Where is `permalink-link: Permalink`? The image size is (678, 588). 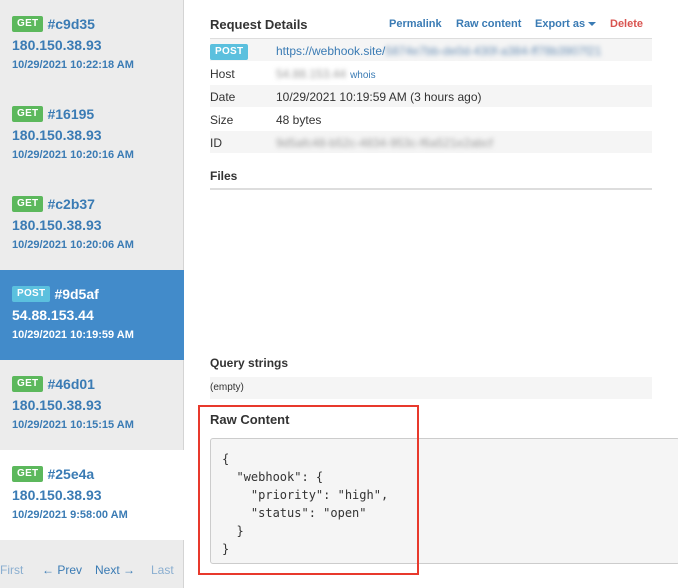
permalink-link: Permalink is located at coordinates (415, 24).